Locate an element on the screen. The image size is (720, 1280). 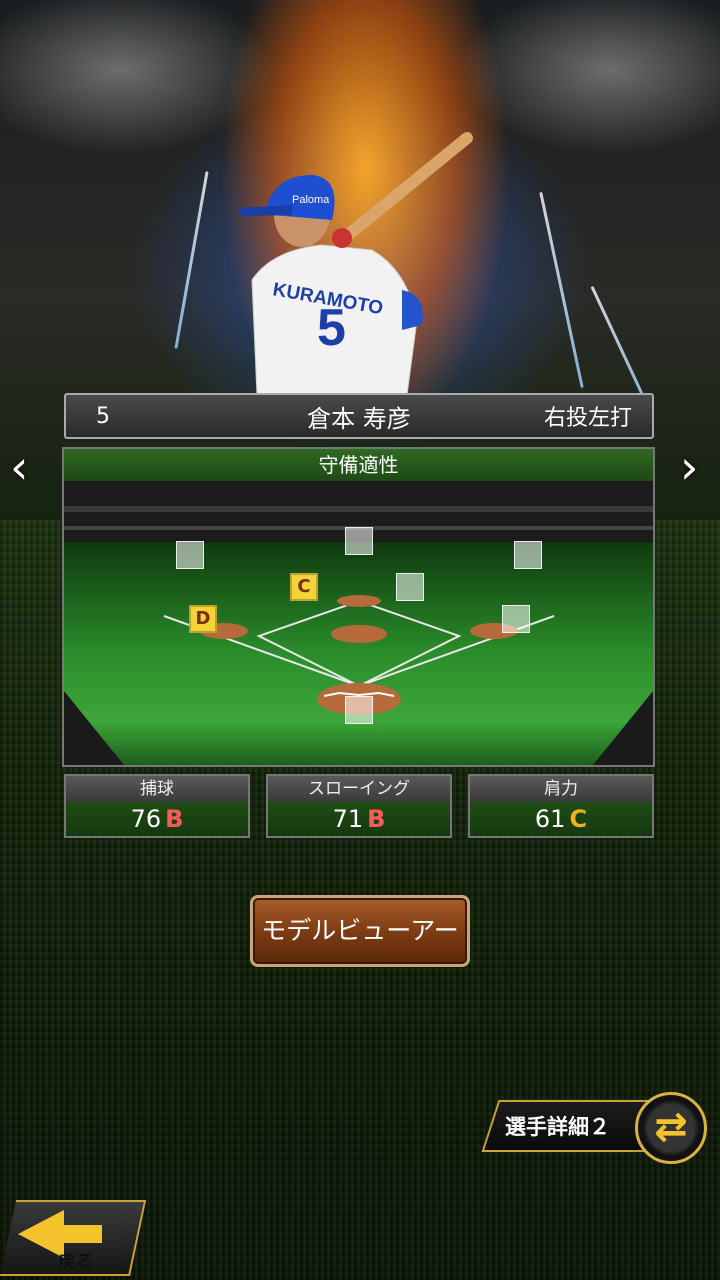
back-label: 戻る is located at coordinates (76, 1261).